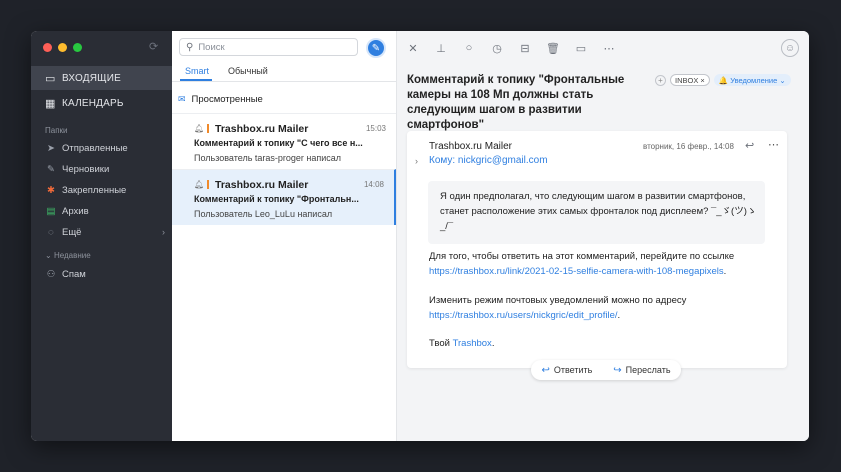  I want to click on email-date: вторник, 16 февр., 14:08, so click(688, 146).